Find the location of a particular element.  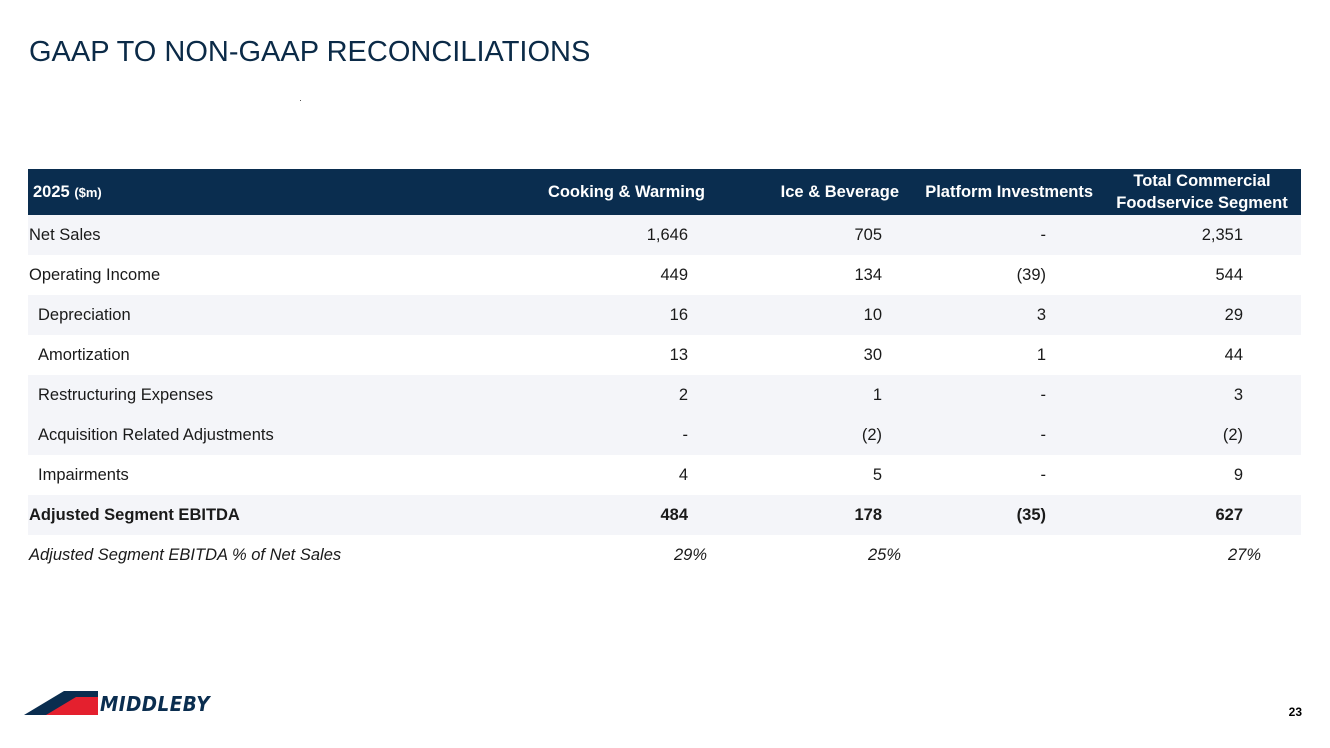

cell-cooking-warming: 2 is located at coordinates (612, 395).